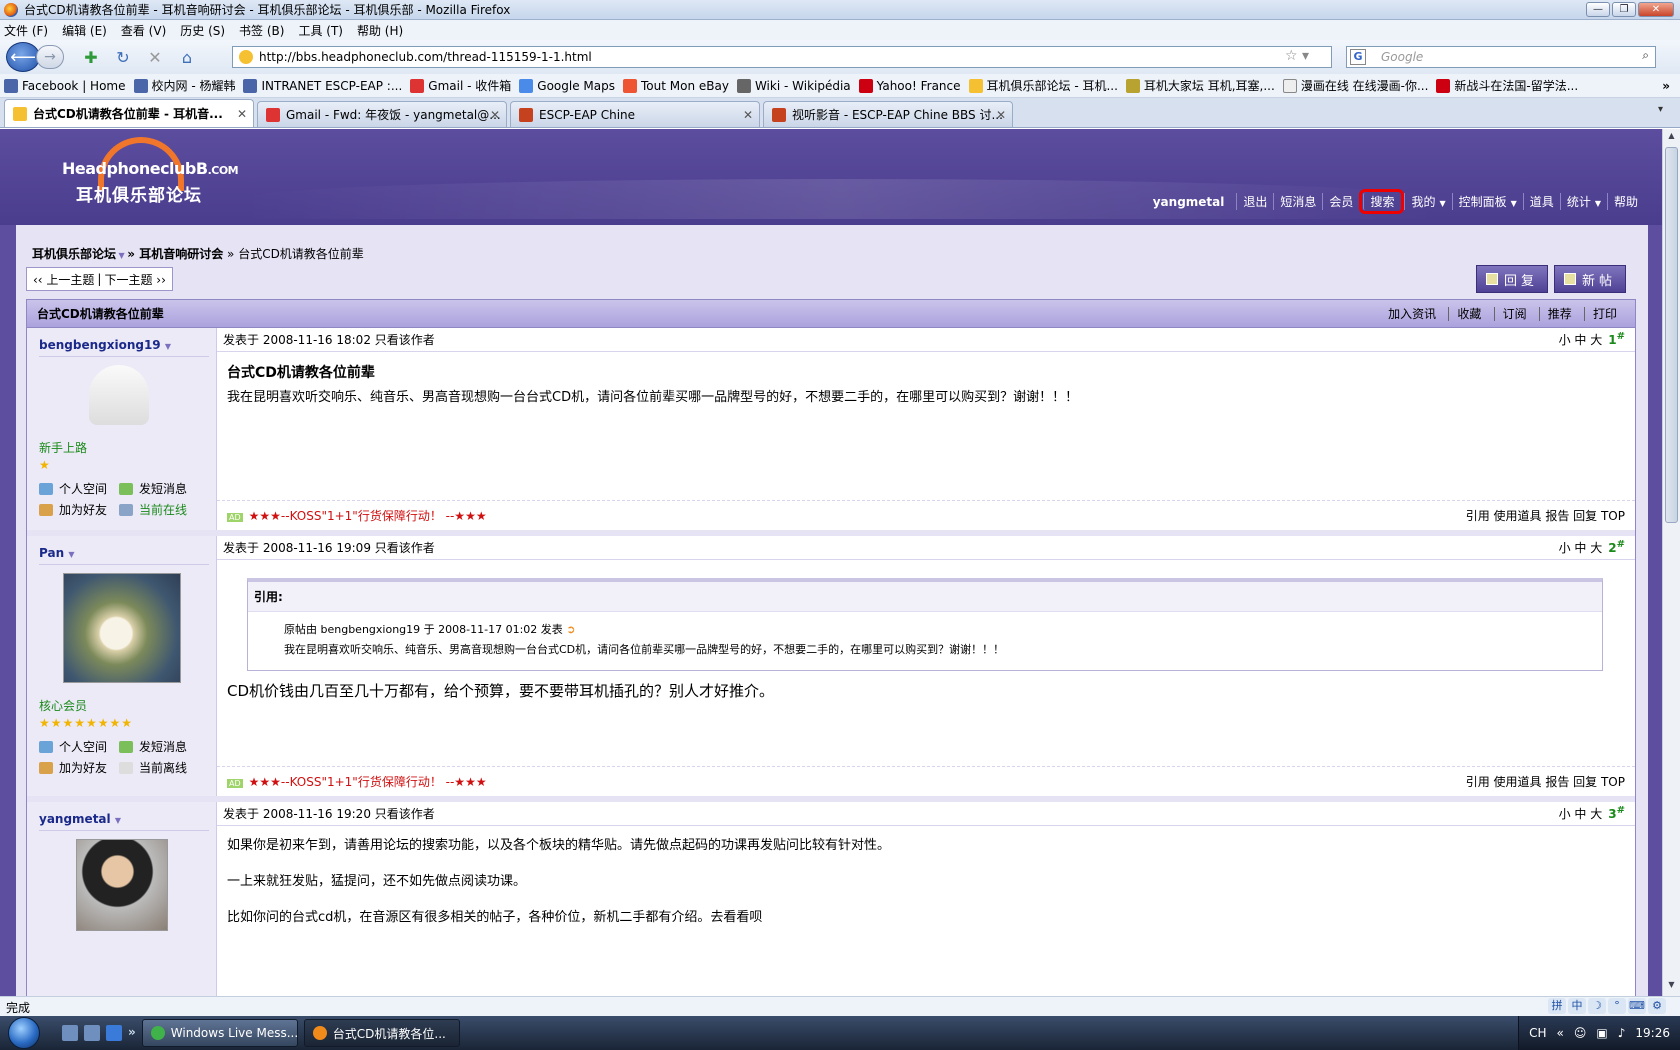 This screenshot has height=1050, width=1680. I want to click on control-panel-menu: 控制面板 ▼, so click(1487, 201).